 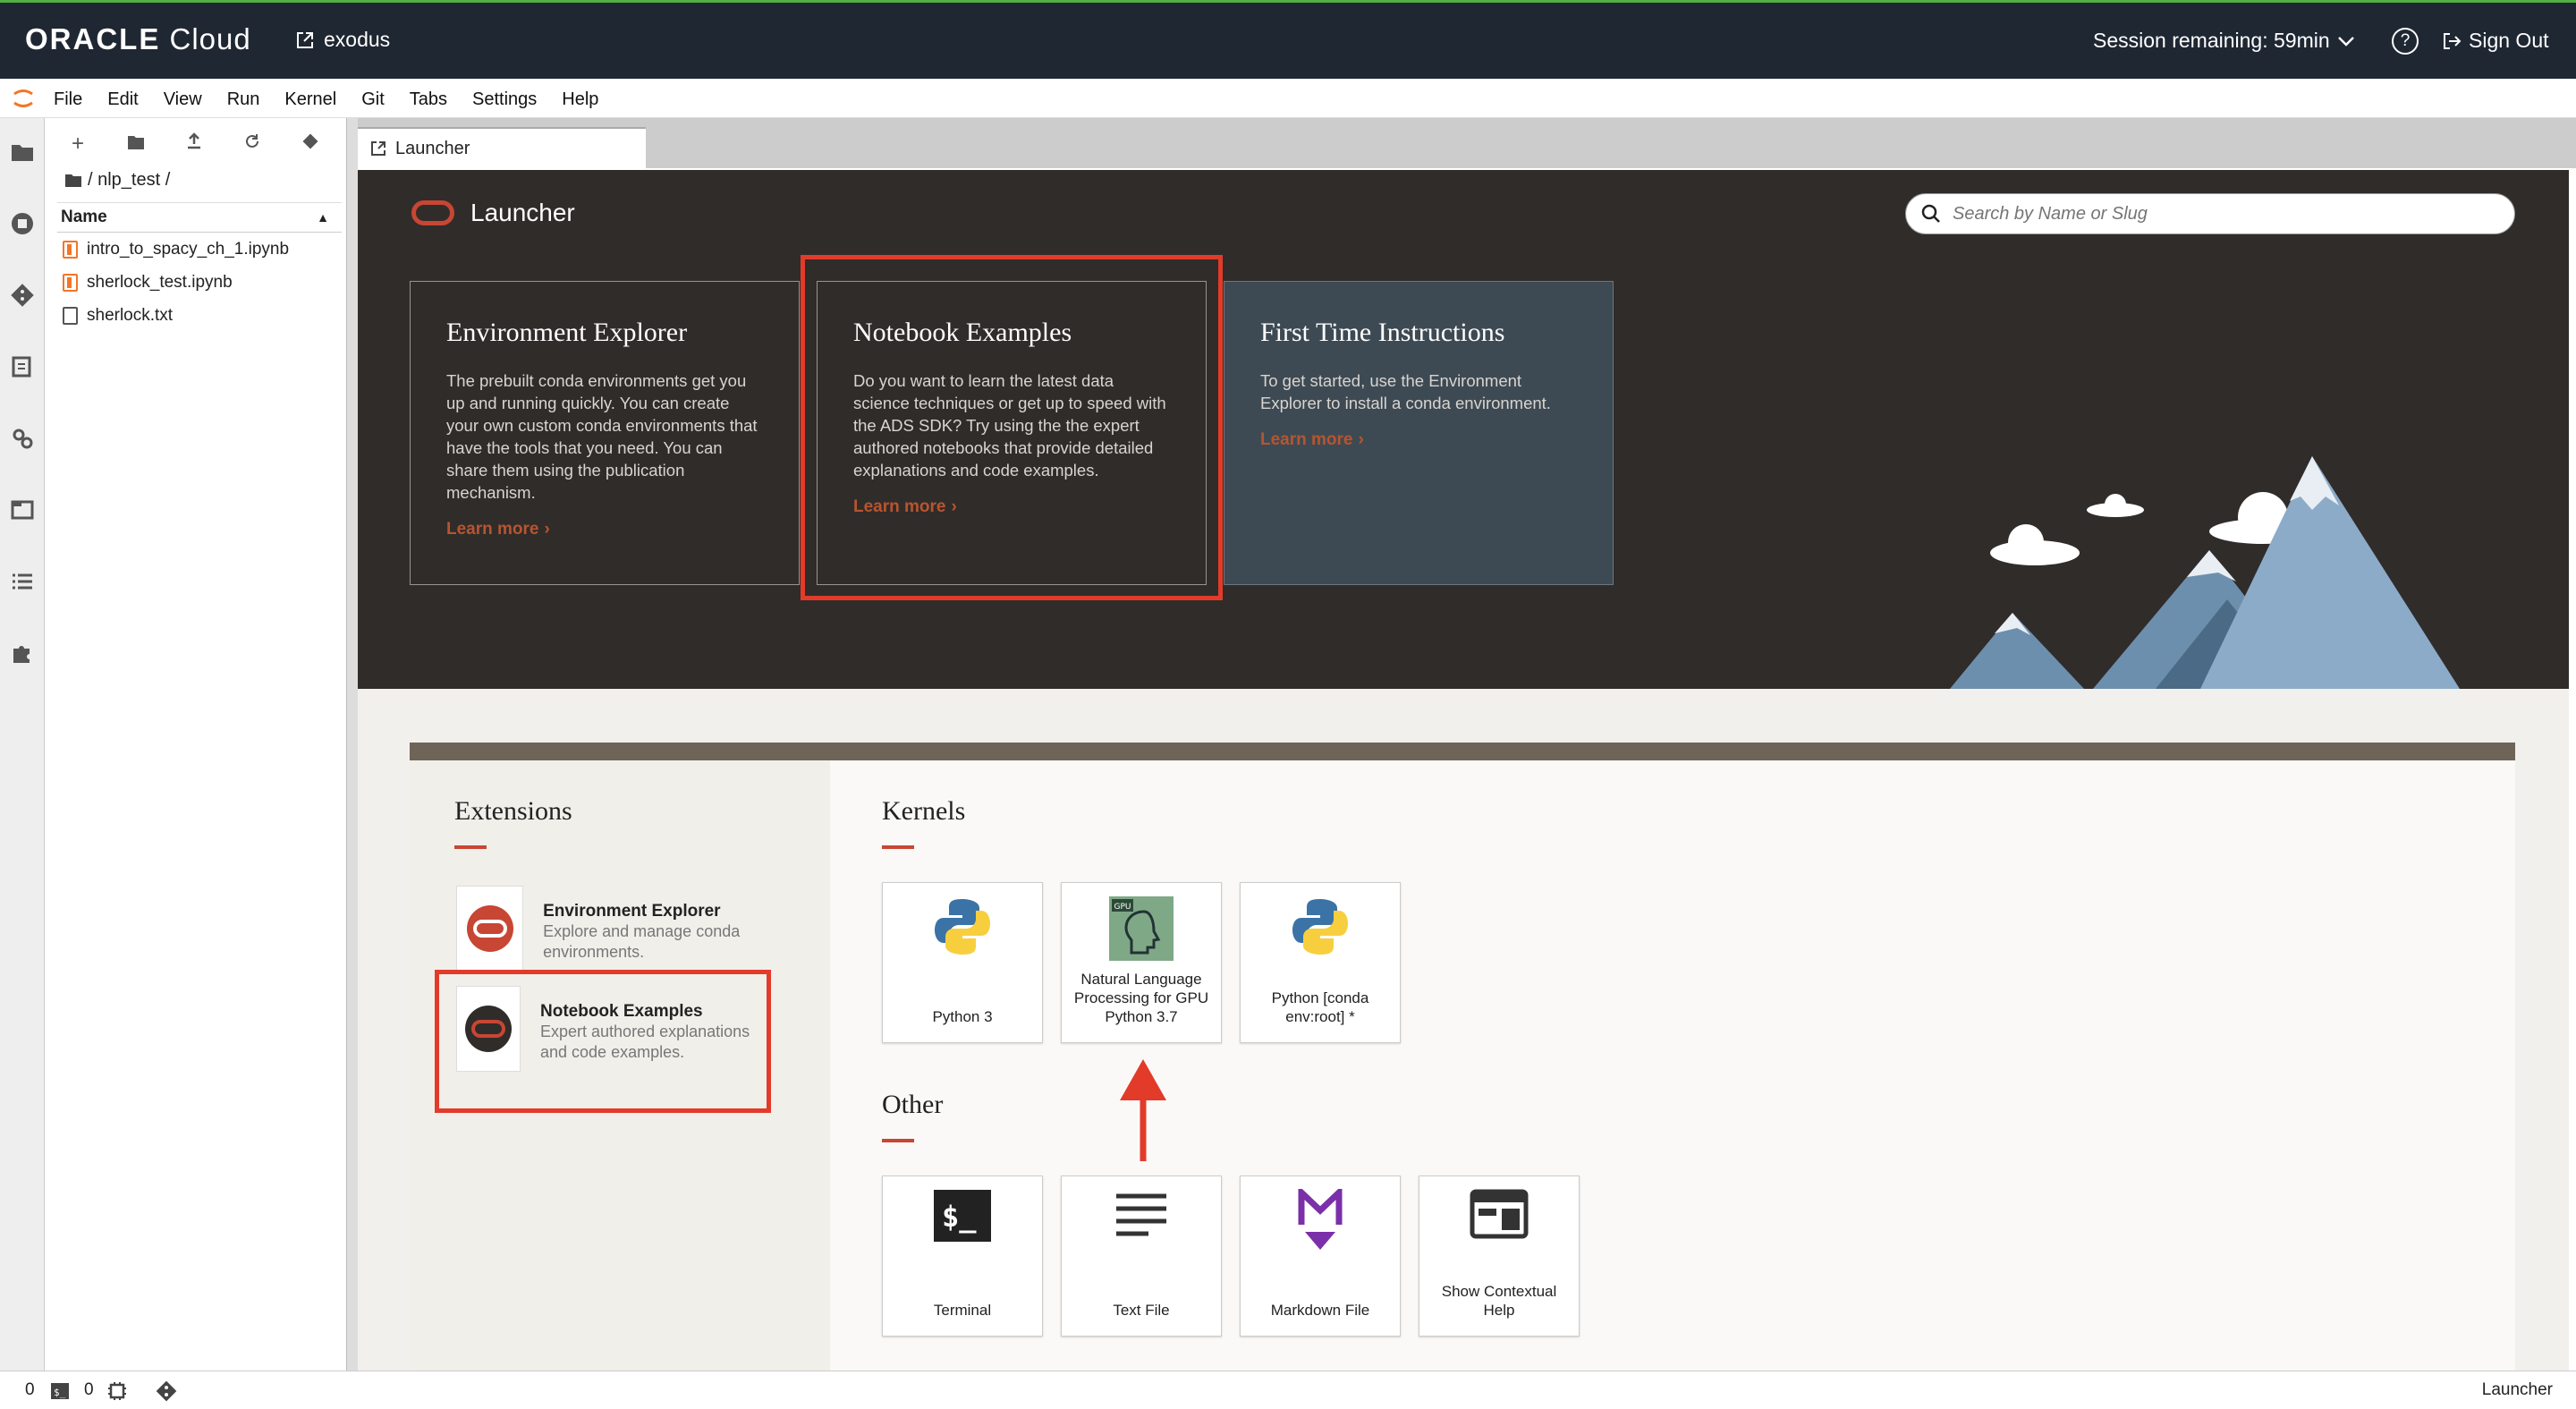 What do you see at coordinates (22, 582) in the screenshot?
I see `table-of-contents-icon` at bounding box center [22, 582].